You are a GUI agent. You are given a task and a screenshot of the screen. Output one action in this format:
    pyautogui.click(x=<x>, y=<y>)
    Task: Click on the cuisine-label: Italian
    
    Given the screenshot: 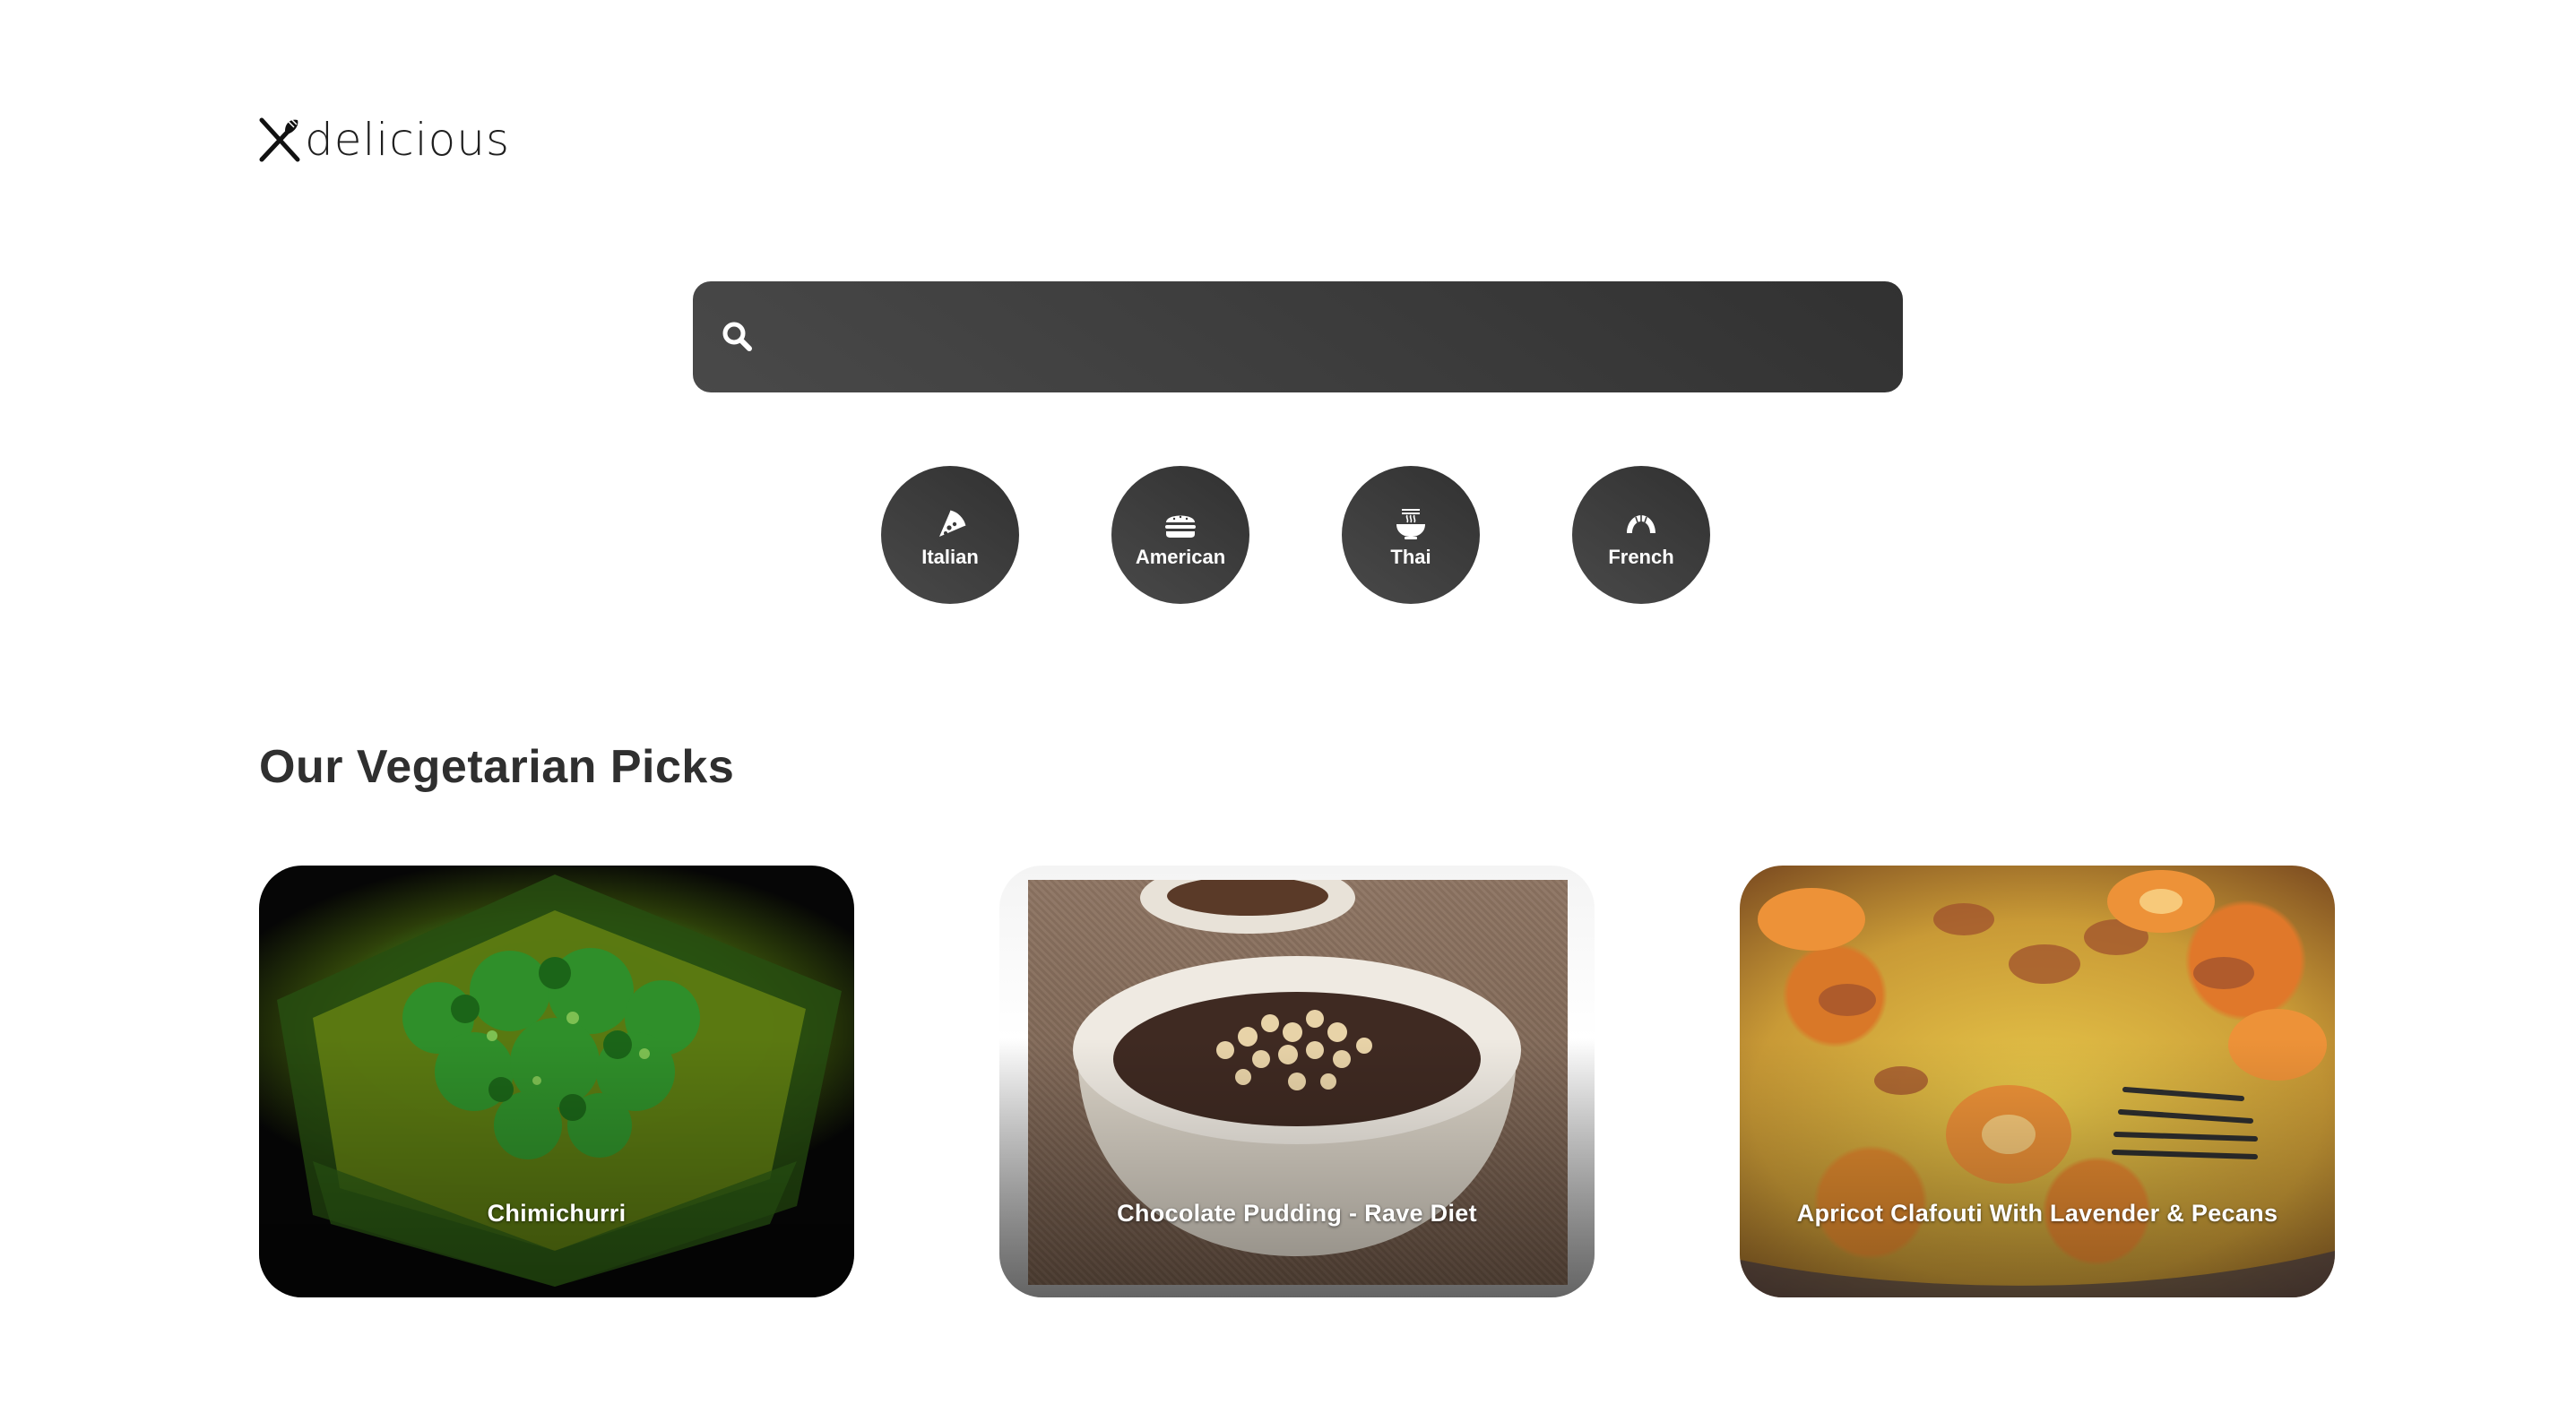 What is the action you would take?
    pyautogui.click(x=950, y=557)
    